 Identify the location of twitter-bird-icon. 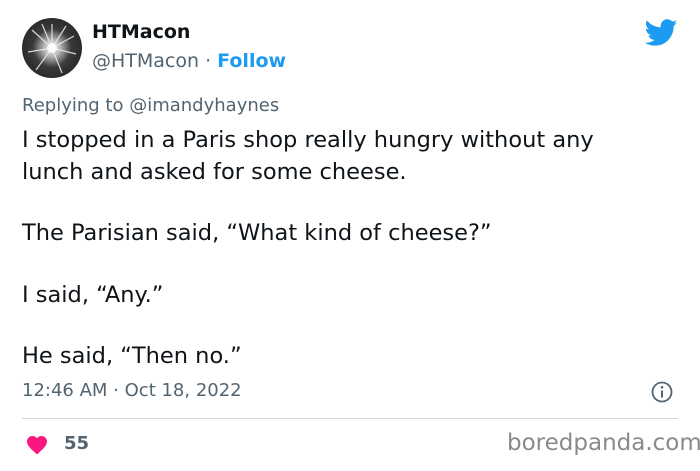
(661, 33).